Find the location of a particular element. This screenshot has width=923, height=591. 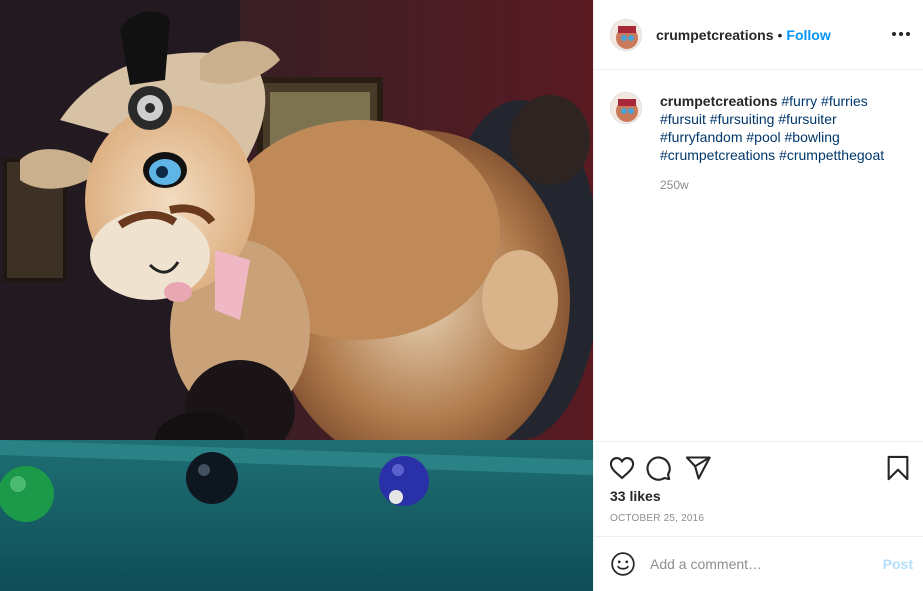

post-header: crumpetcreations • Follow is located at coordinates (758, 35).